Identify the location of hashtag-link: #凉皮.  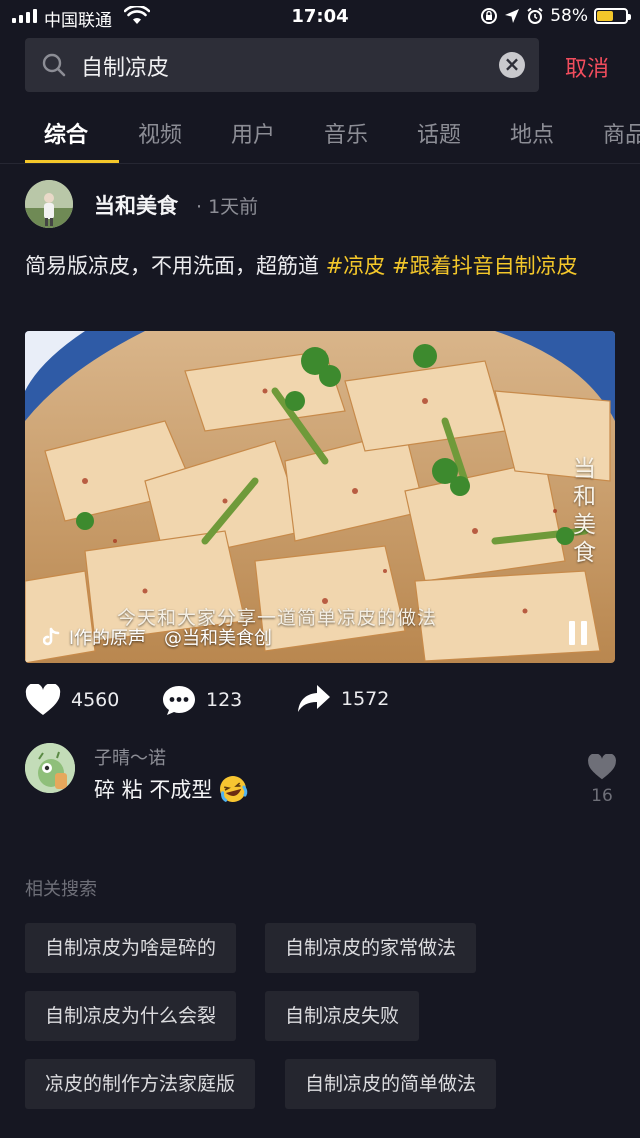
(356, 266).